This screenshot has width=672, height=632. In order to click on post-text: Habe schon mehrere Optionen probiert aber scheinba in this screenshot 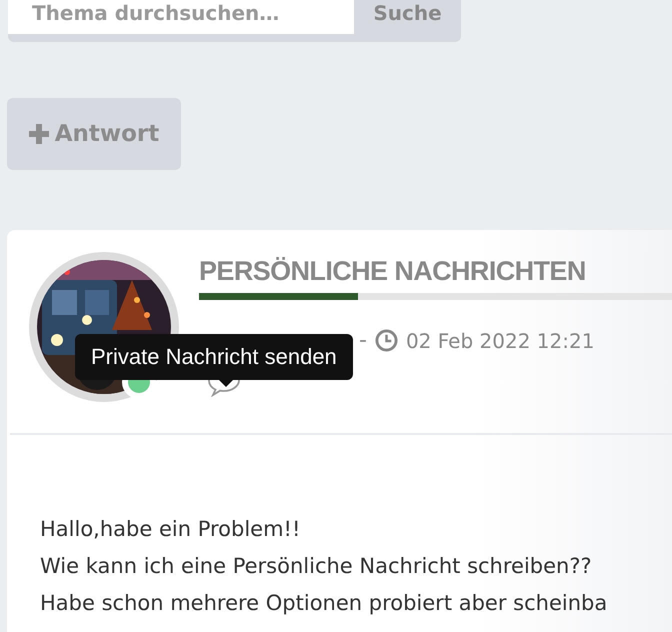, I will do `click(324, 603)`.